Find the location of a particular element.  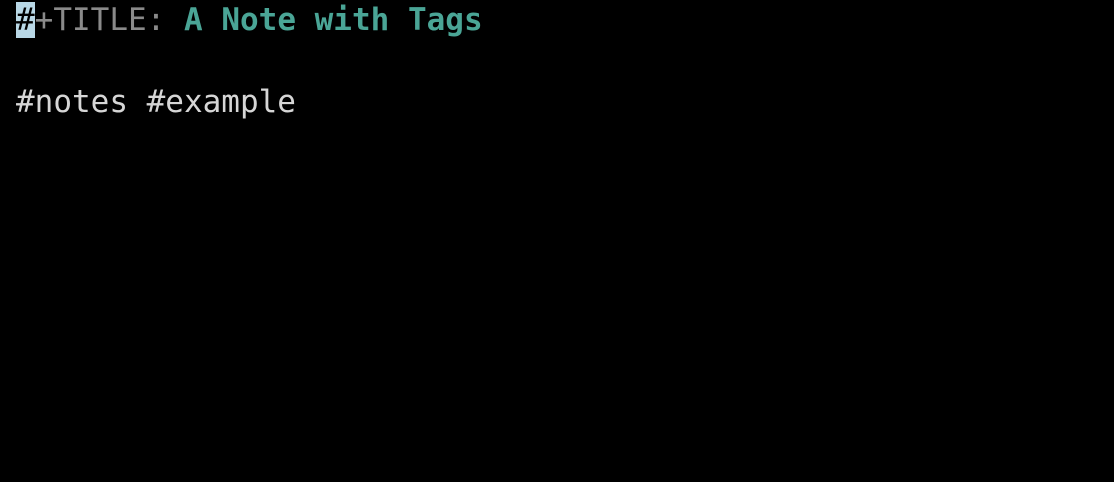

title-line: #+TITLE: A Note with Tags is located at coordinates (249, 20).